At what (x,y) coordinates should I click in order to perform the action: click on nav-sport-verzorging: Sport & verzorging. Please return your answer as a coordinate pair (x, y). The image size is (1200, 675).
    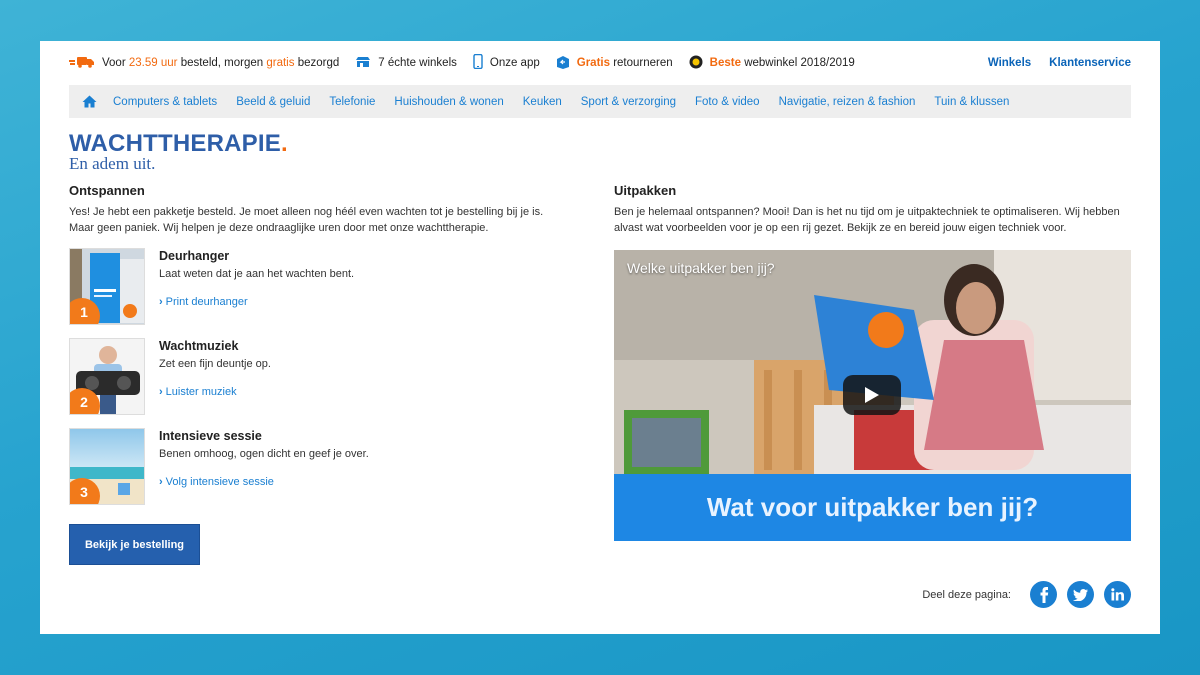
    Looking at the image, I should click on (628, 102).